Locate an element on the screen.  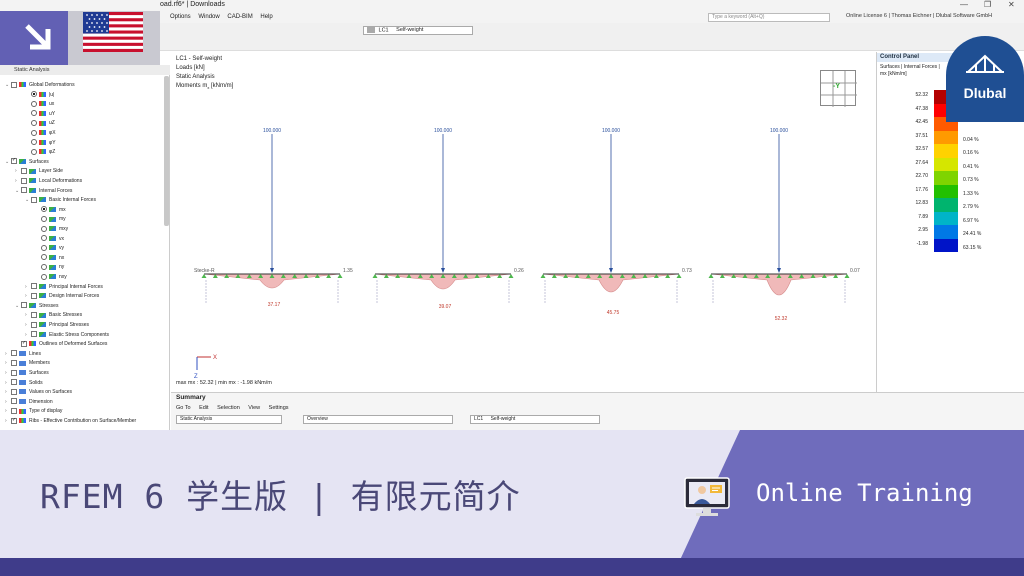
navigator-item: φZ is located at coordinates (40, 153).